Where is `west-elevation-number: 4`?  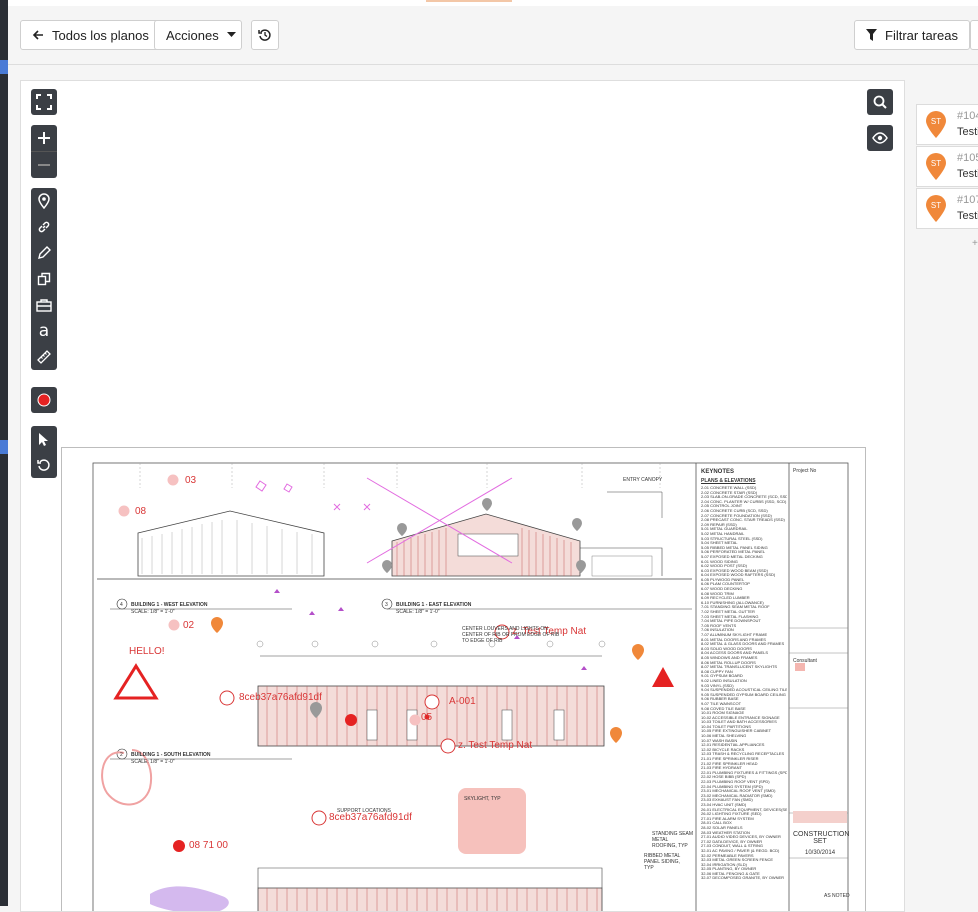
west-elevation-number: 4 is located at coordinates (121, 605).